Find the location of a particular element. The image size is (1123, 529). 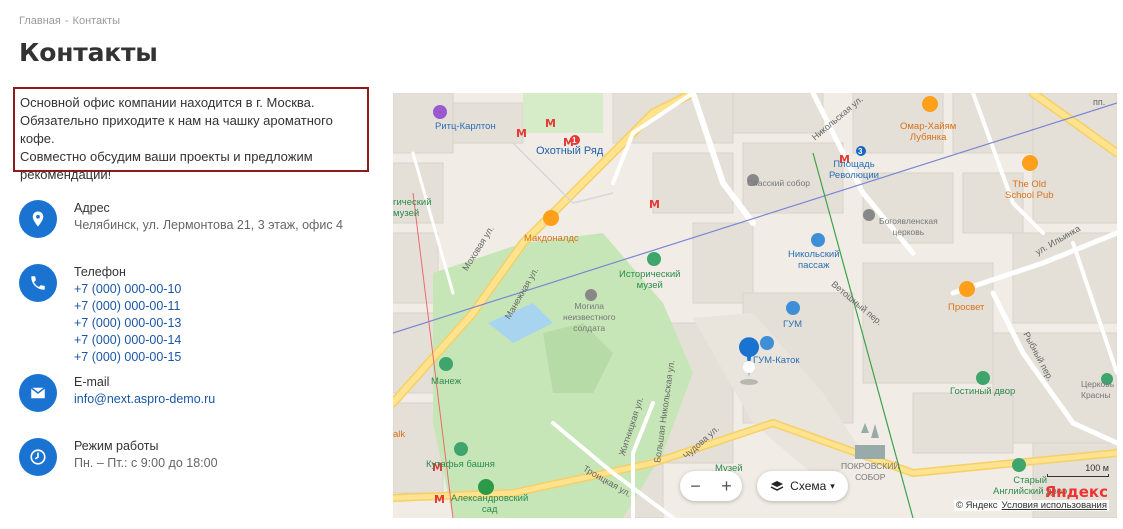

metro-line-number: 1 is located at coordinates (574, 140).